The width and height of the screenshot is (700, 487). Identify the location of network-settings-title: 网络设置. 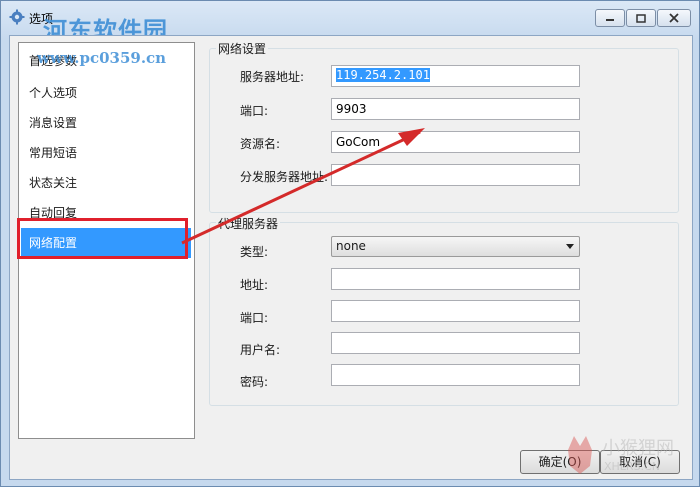
(242, 48).